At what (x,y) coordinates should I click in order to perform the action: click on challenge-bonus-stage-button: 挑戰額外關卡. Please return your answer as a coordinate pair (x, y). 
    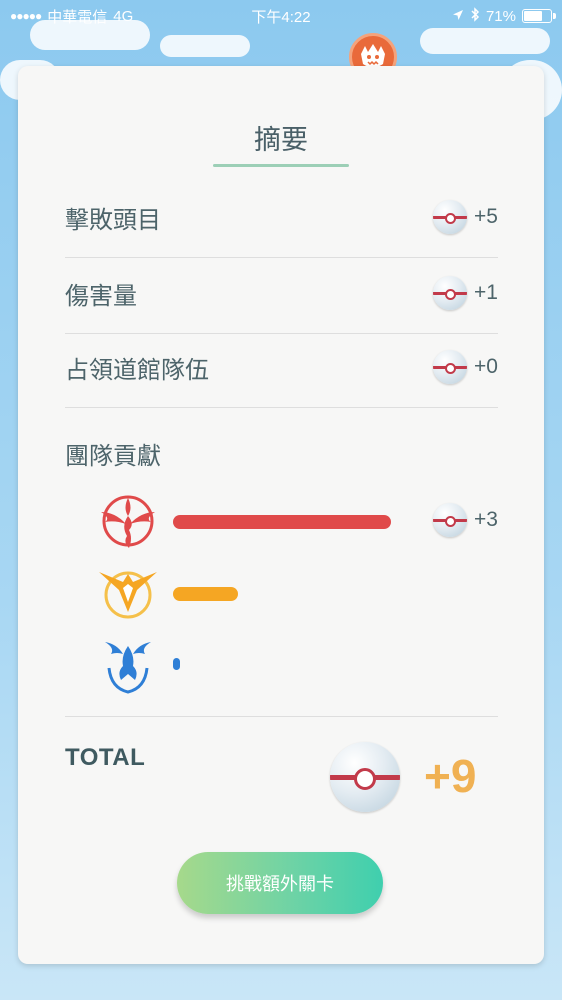
    Looking at the image, I should click on (280, 883).